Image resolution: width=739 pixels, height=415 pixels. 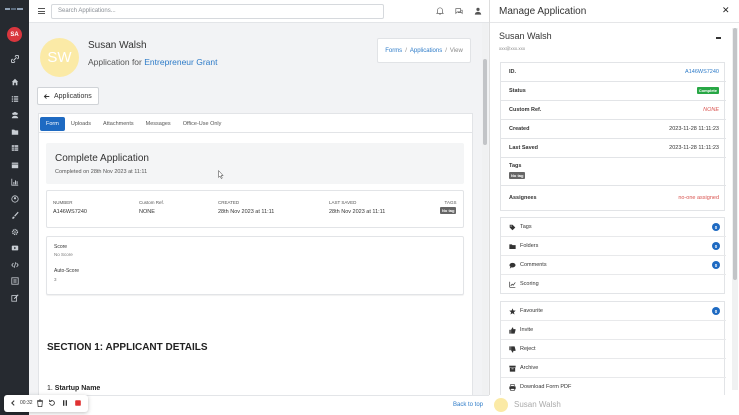 What do you see at coordinates (613, 311) in the screenshot?
I see `favourite-item: Favourite 0` at bounding box center [613, 311].